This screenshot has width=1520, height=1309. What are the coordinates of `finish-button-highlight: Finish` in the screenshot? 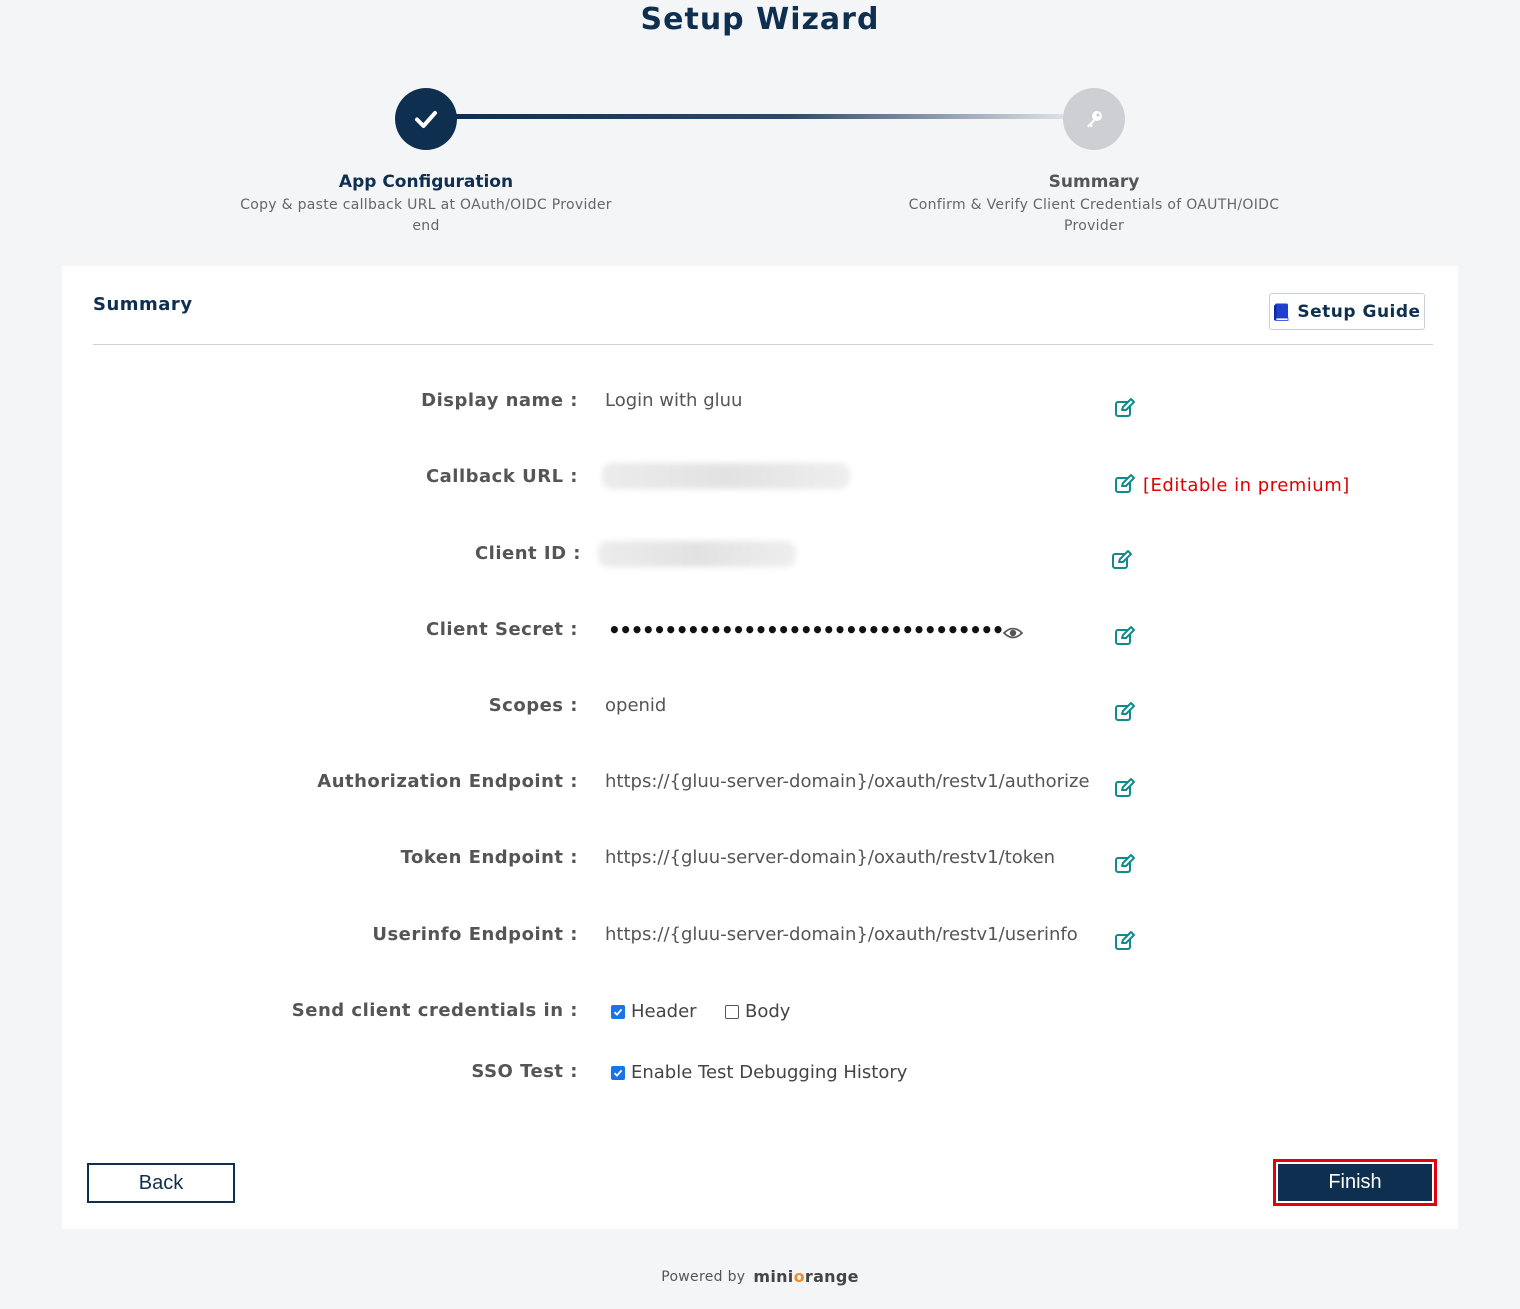 It's located at (1355, 1182).